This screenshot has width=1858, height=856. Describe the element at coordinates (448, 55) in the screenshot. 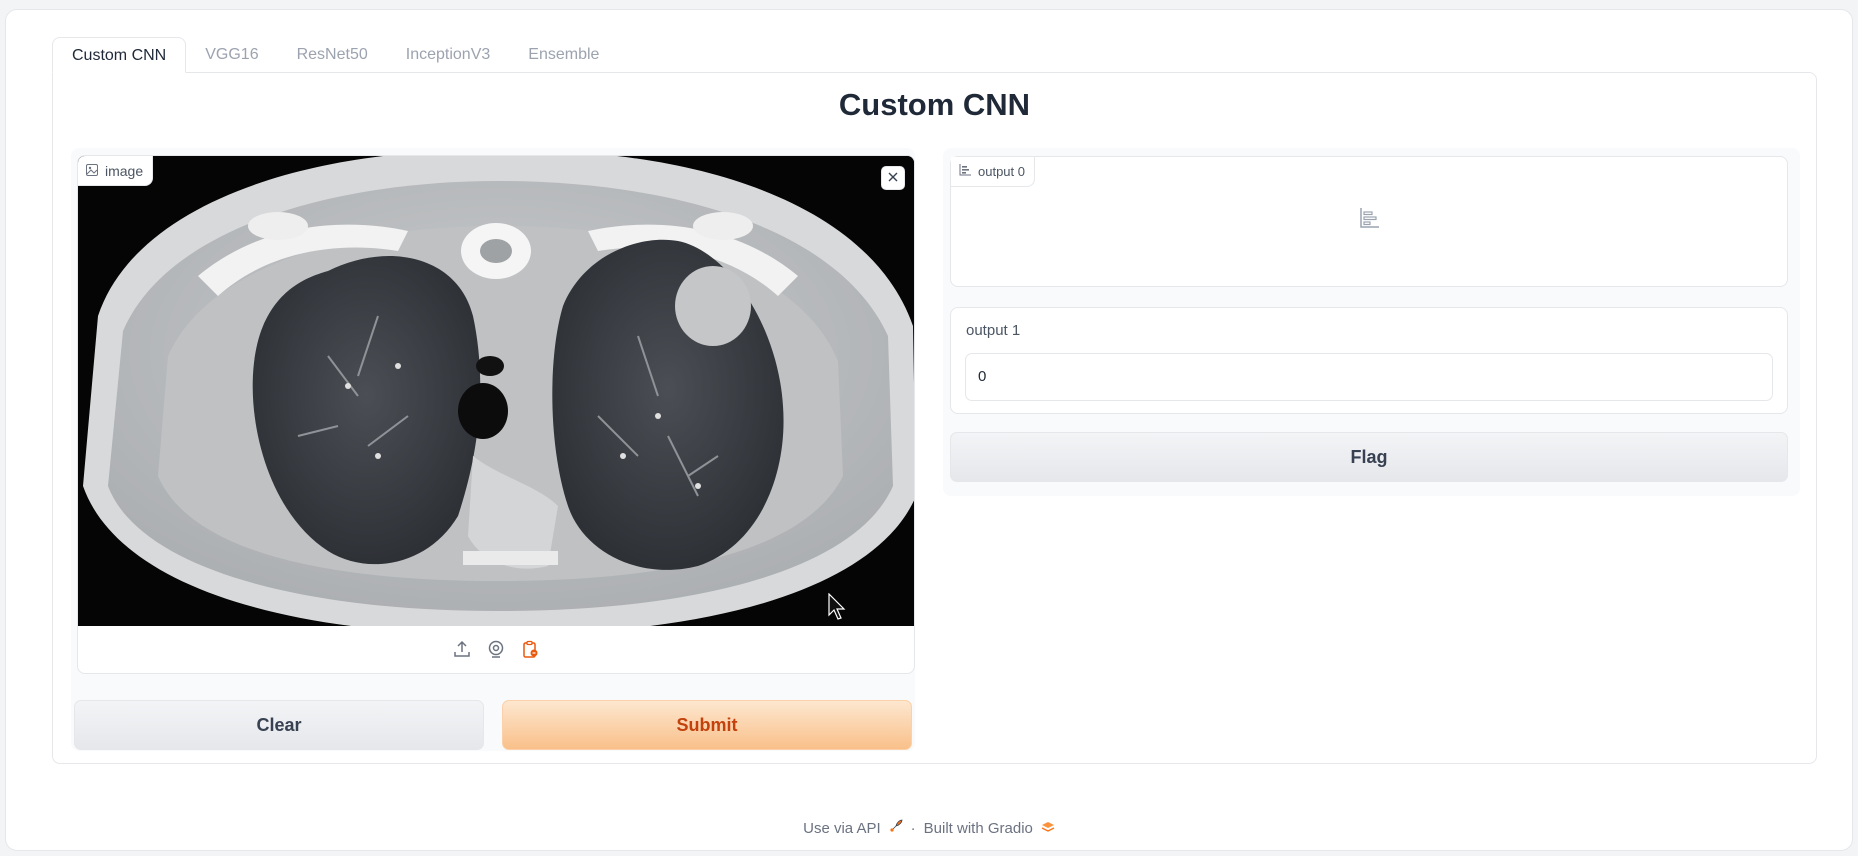

I see `tab-inceptionv3: InceptionV3` at that location.